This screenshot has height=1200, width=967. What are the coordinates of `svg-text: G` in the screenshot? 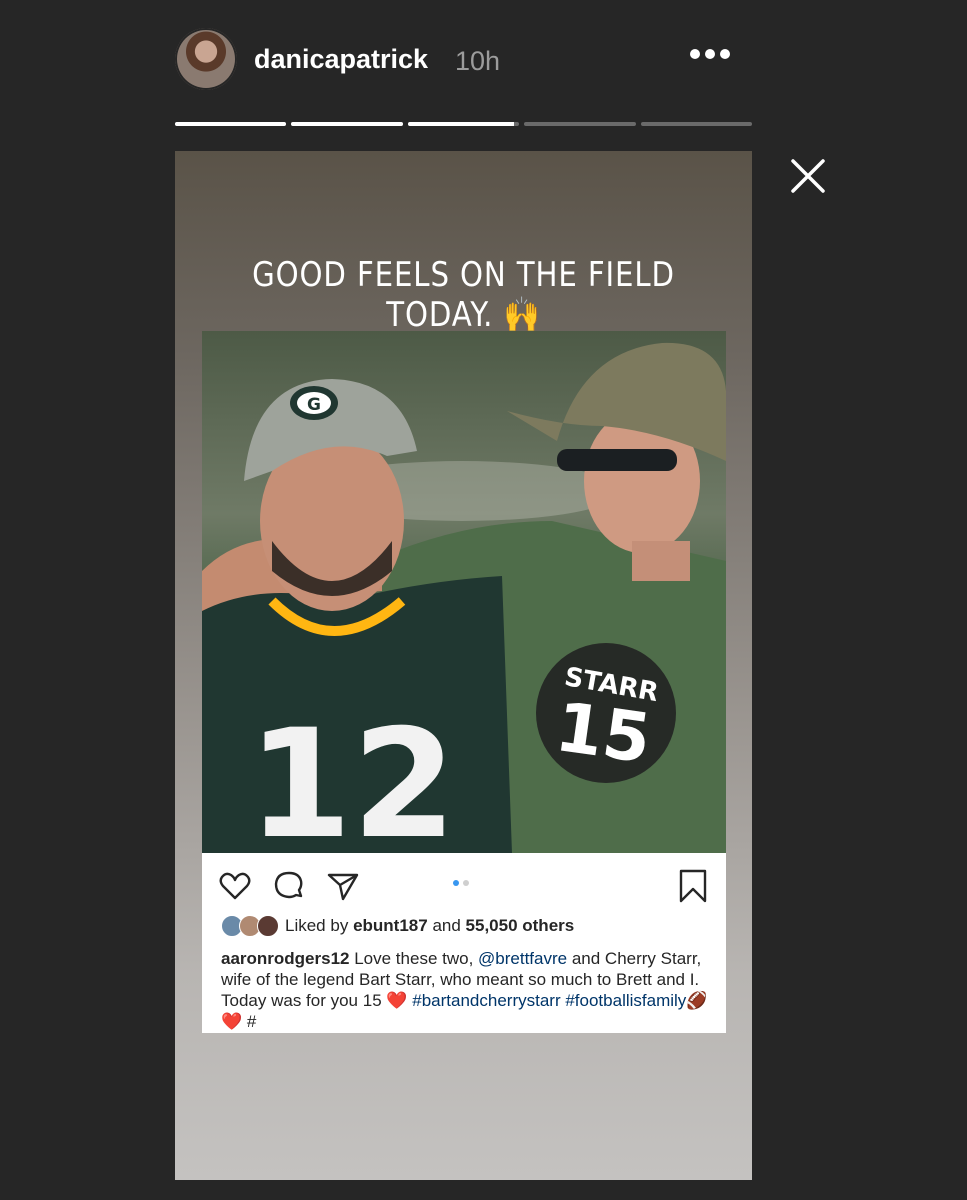 It's located at (314, 405).